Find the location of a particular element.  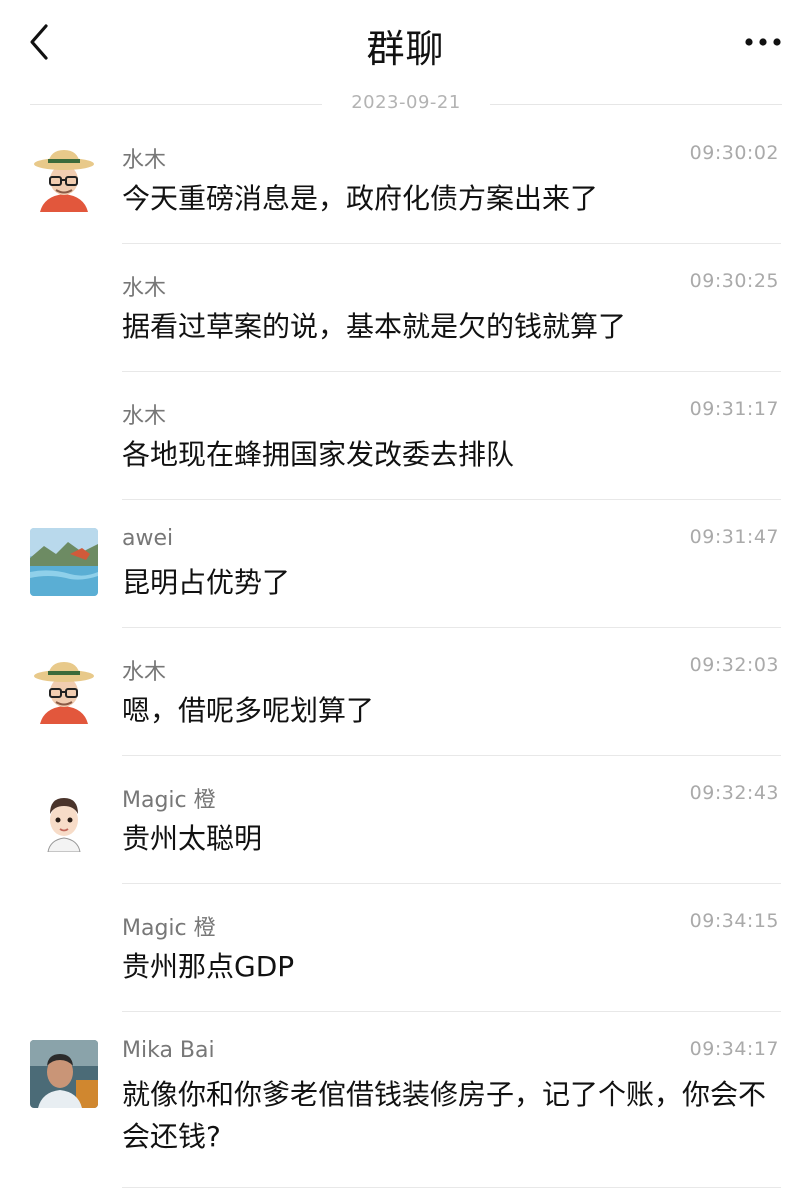

sender-name: Mika Bai is located at coordinates (168, 1050).